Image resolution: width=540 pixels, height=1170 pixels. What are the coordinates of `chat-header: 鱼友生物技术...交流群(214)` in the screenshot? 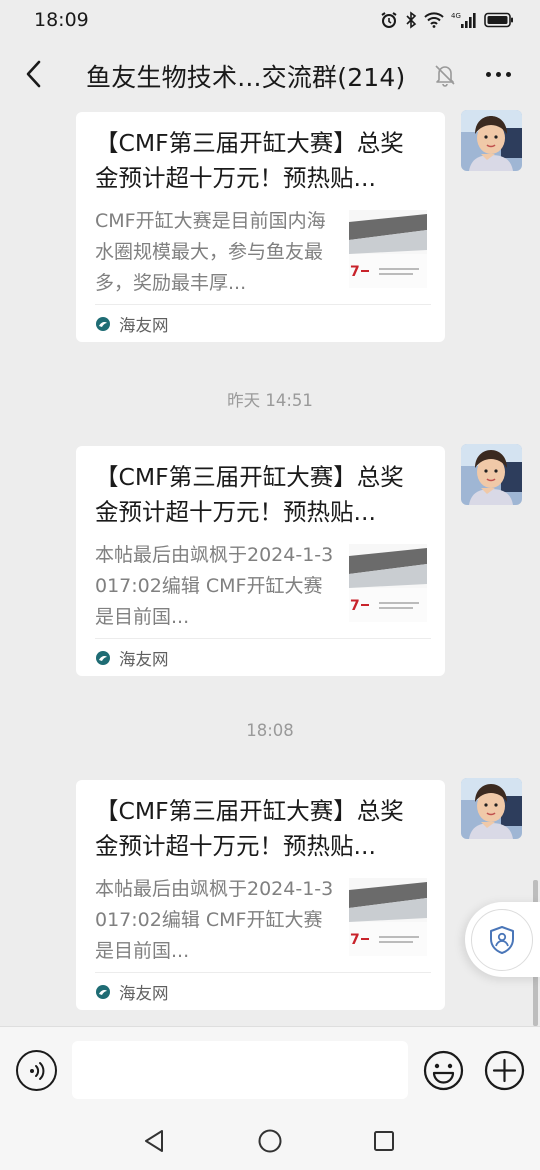 It's located at (270, 74).